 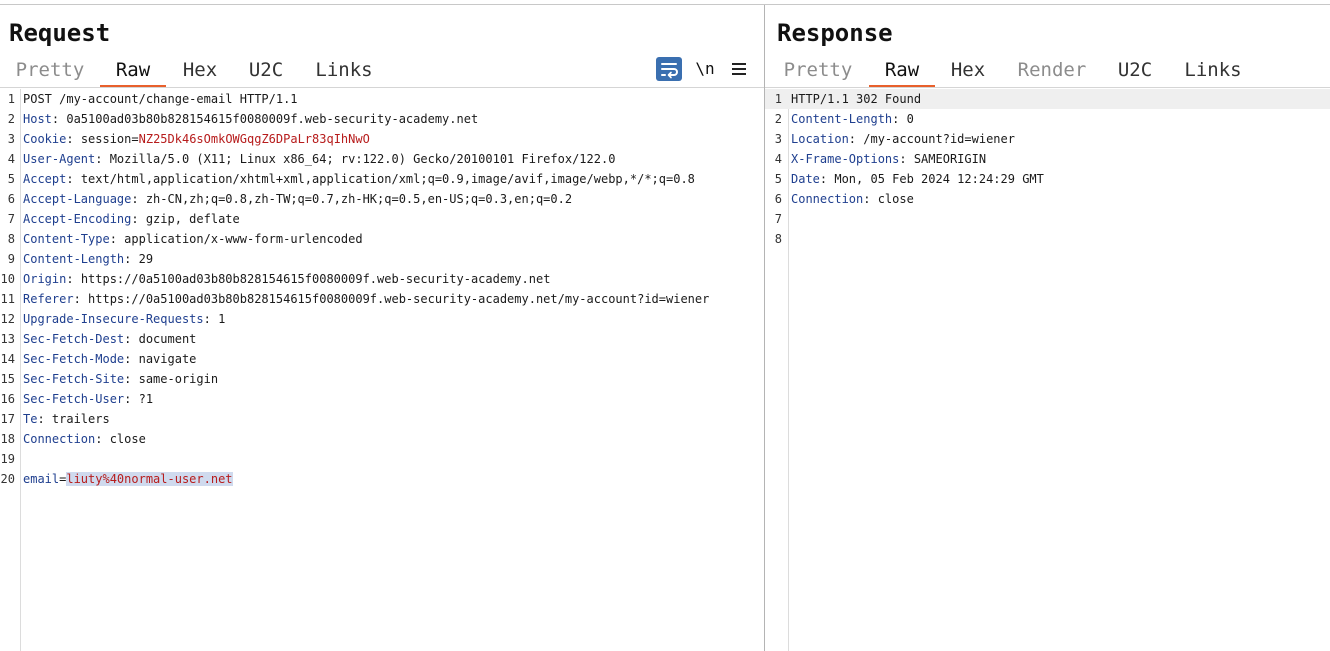 What do you see at coordinates (7, 439) in the screenshot?
I see `line-number: 18` at bounding box center [7, 439].